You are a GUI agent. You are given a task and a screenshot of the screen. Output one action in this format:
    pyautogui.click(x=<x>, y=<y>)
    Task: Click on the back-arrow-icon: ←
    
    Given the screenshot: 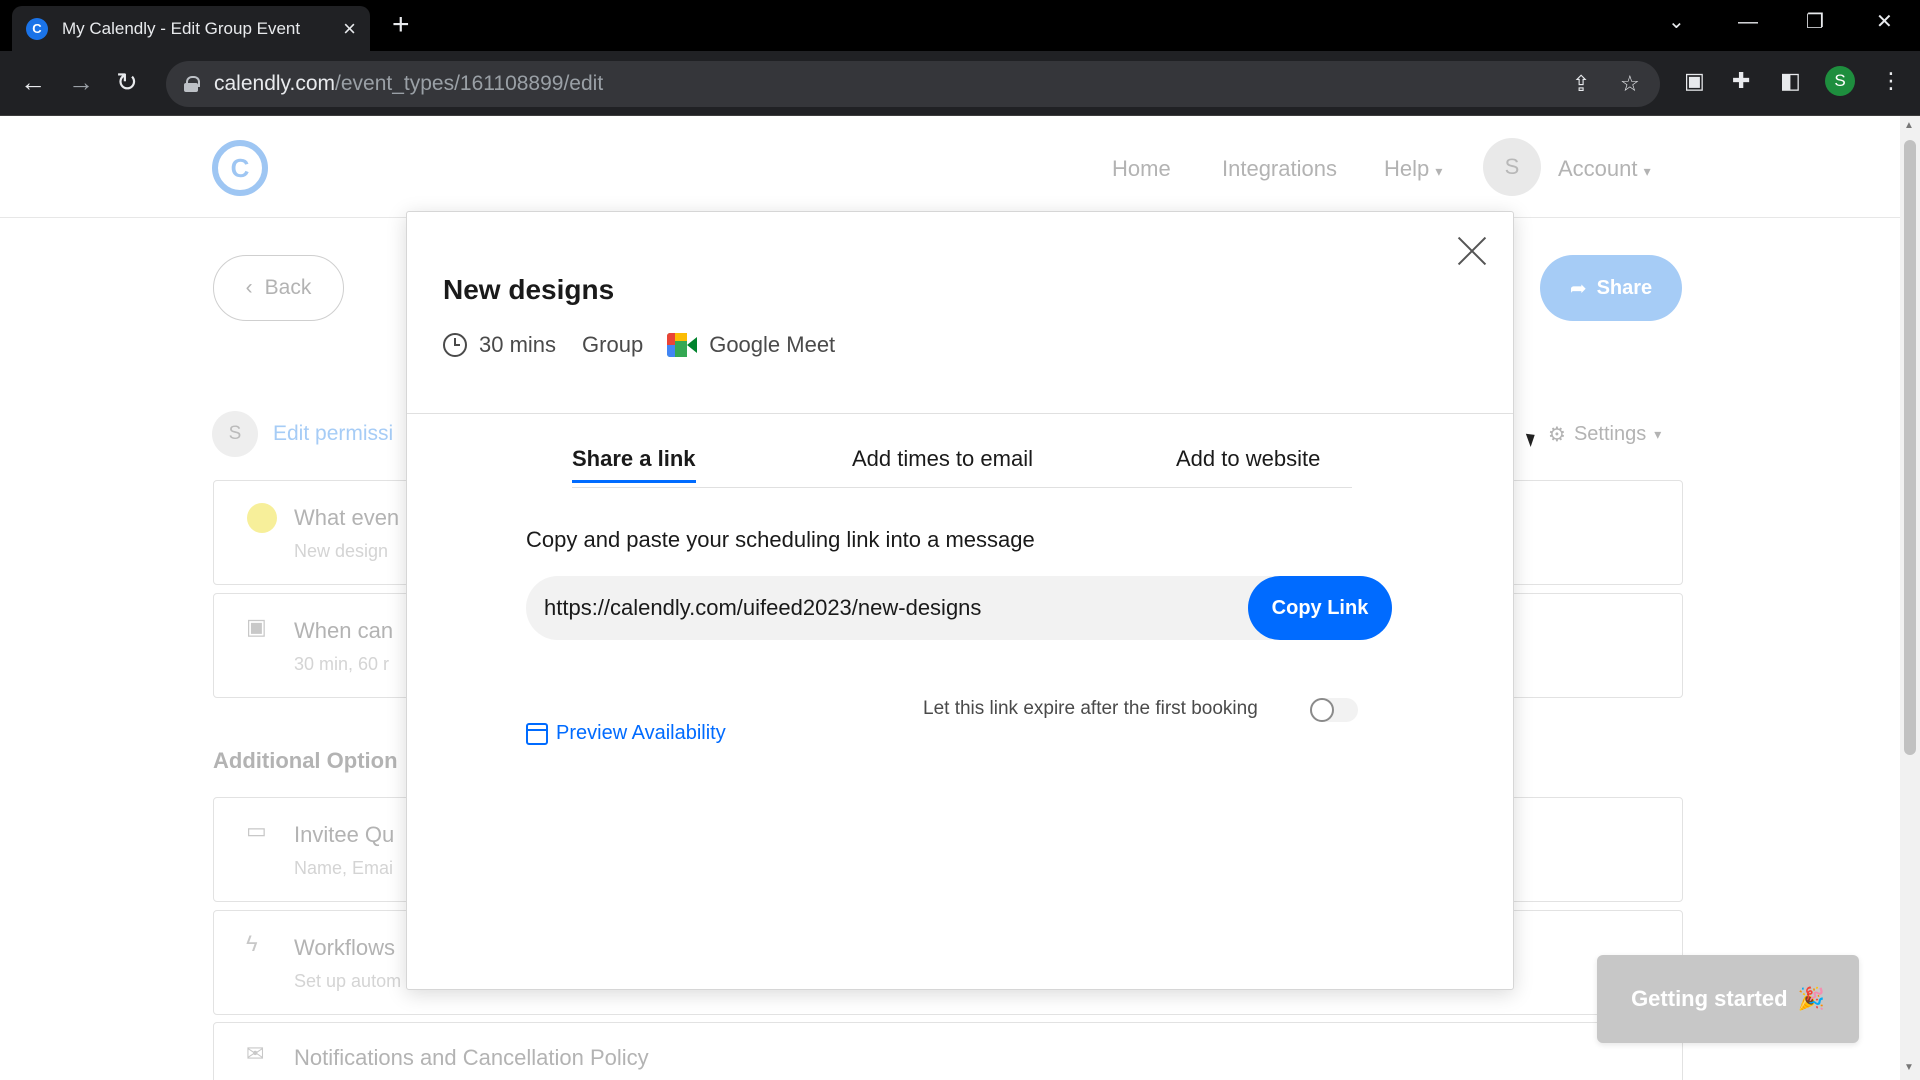 What is the action you would take?
    pyautogui.click(x=33, y=82)
    